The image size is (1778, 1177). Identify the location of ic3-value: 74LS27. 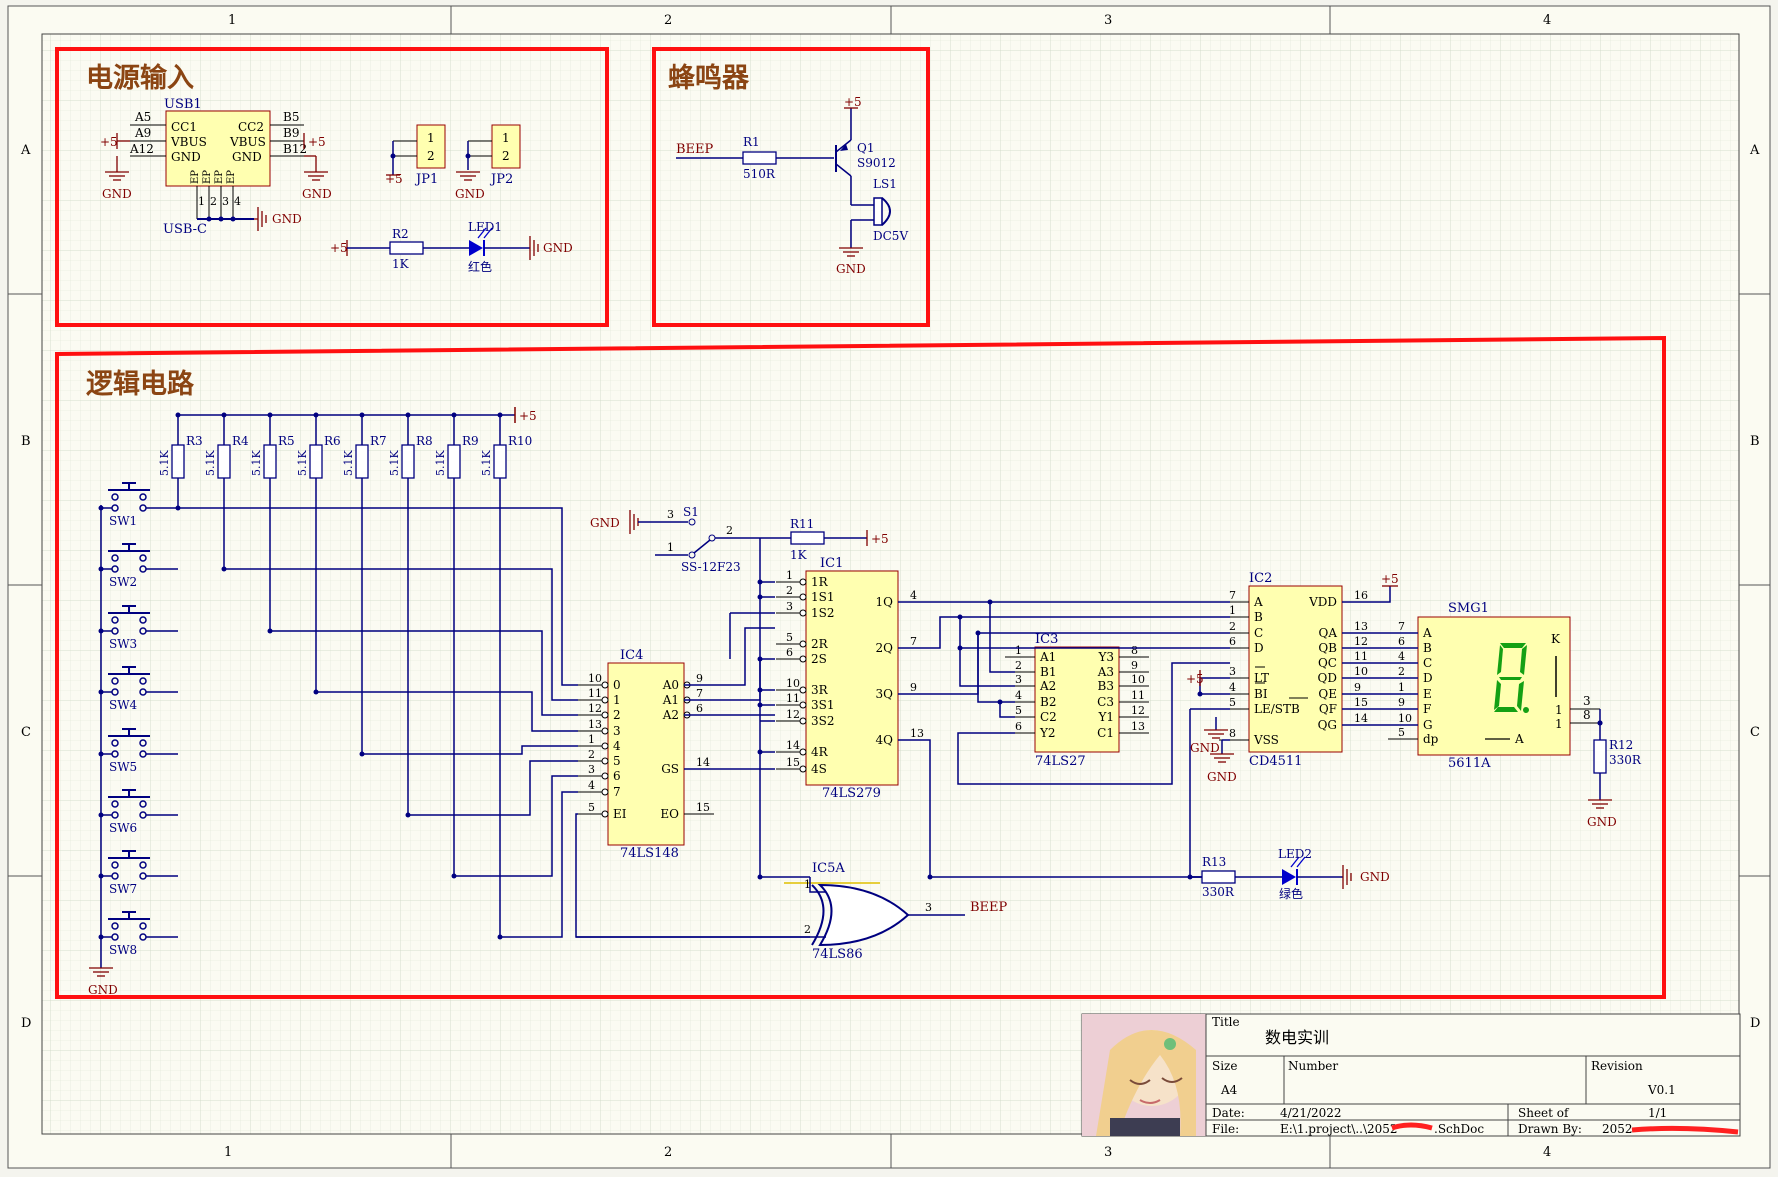
(1060, 761).